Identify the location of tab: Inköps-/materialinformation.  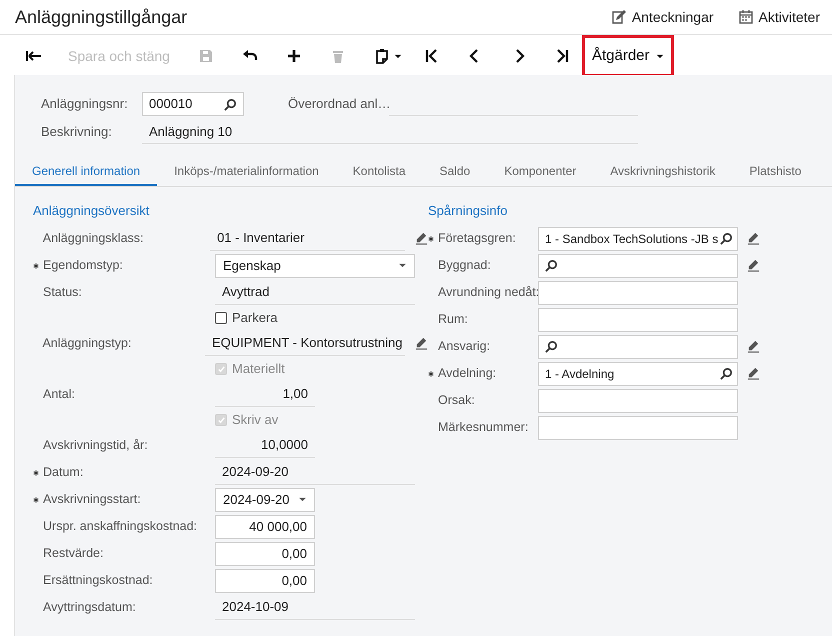
(246, 172).